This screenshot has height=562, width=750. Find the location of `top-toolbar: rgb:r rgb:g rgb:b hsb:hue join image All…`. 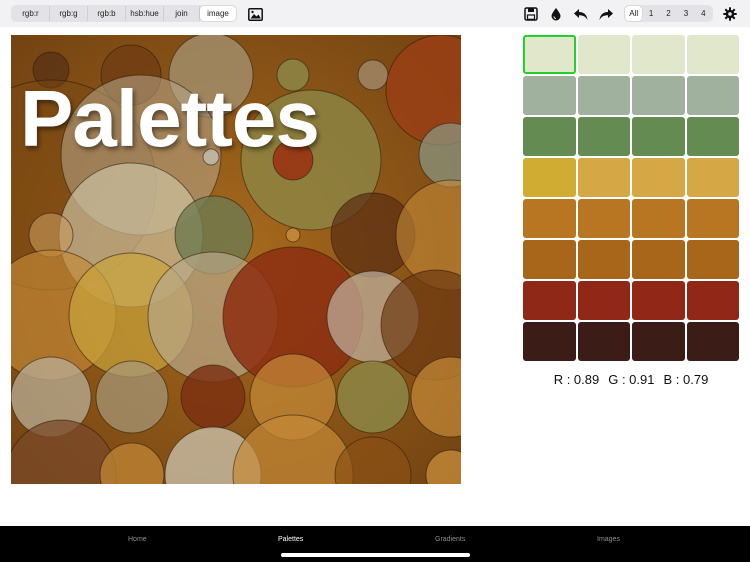

top-toolbar: rgb:r rgb:g rgb:b hsb:hue join image All… is located at coordinates (375, 13).